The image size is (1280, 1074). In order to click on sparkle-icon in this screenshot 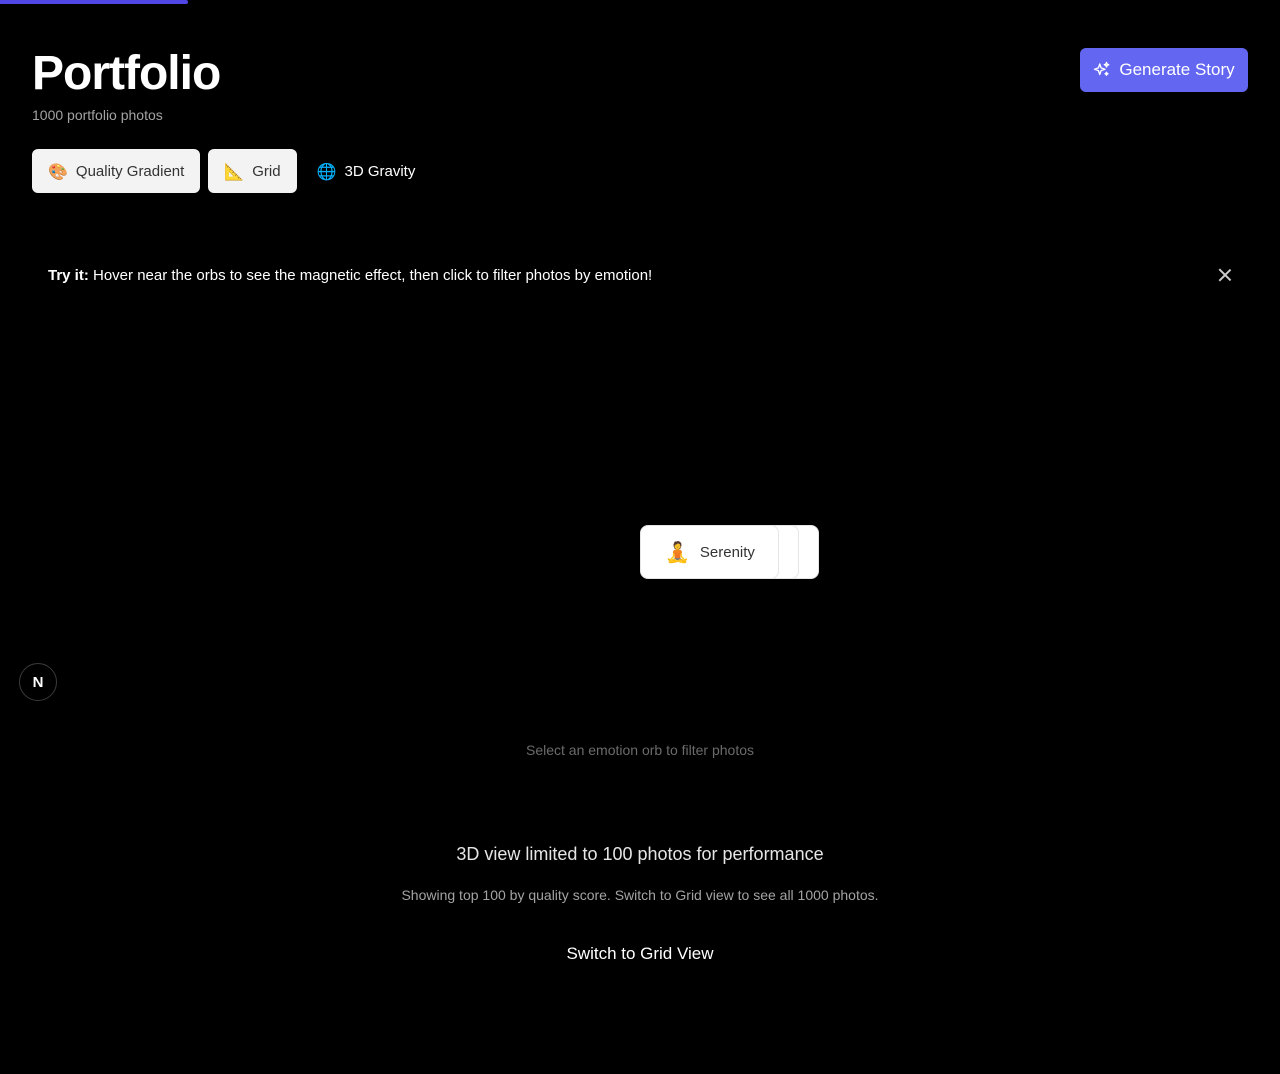, I will do `click(1102, 68)`.